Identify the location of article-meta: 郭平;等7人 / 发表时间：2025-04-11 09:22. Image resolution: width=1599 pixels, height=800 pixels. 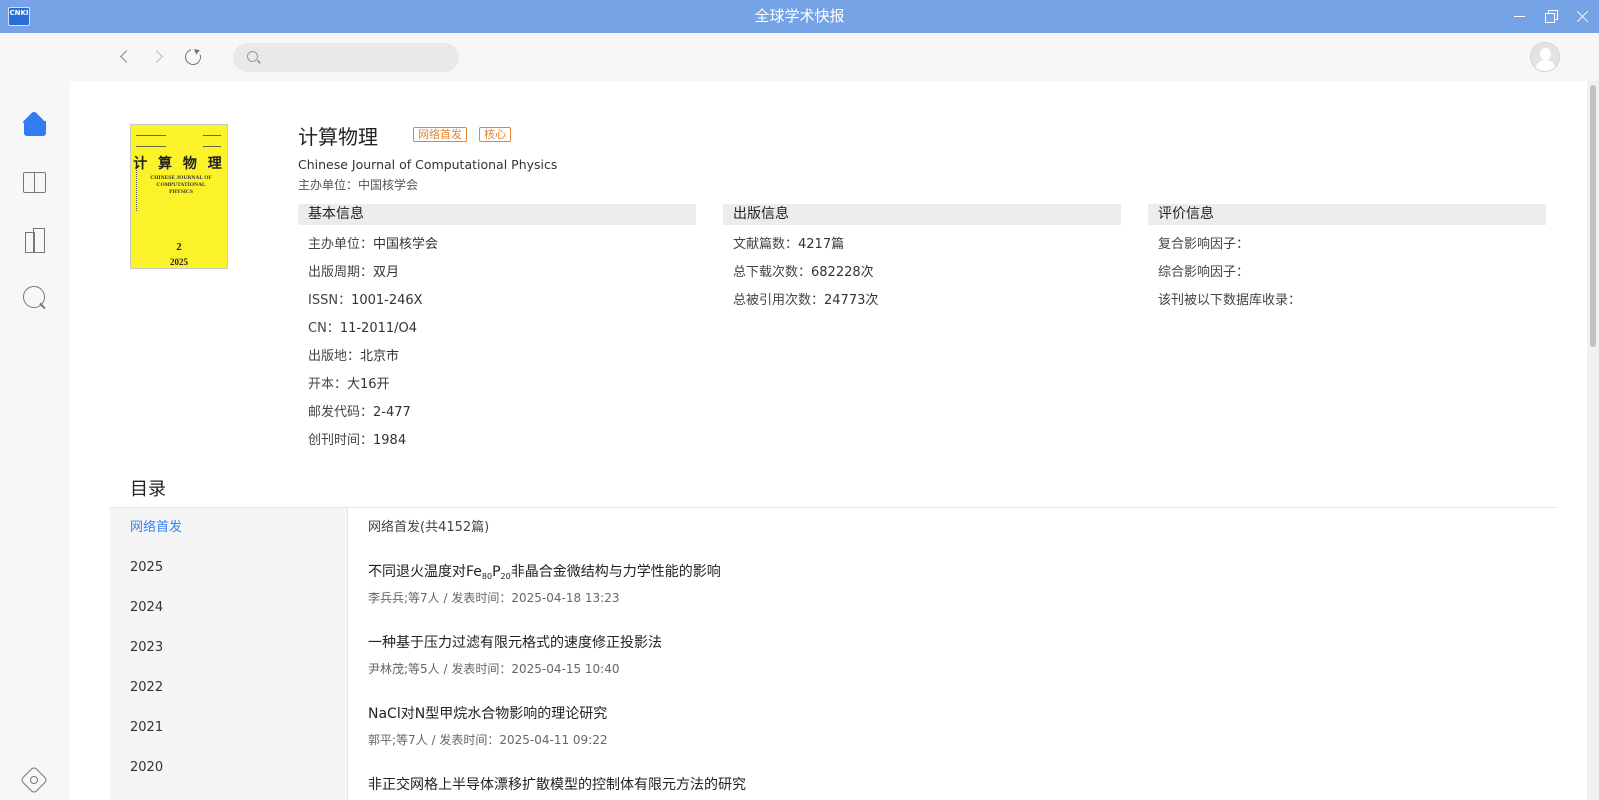
(488, 740).